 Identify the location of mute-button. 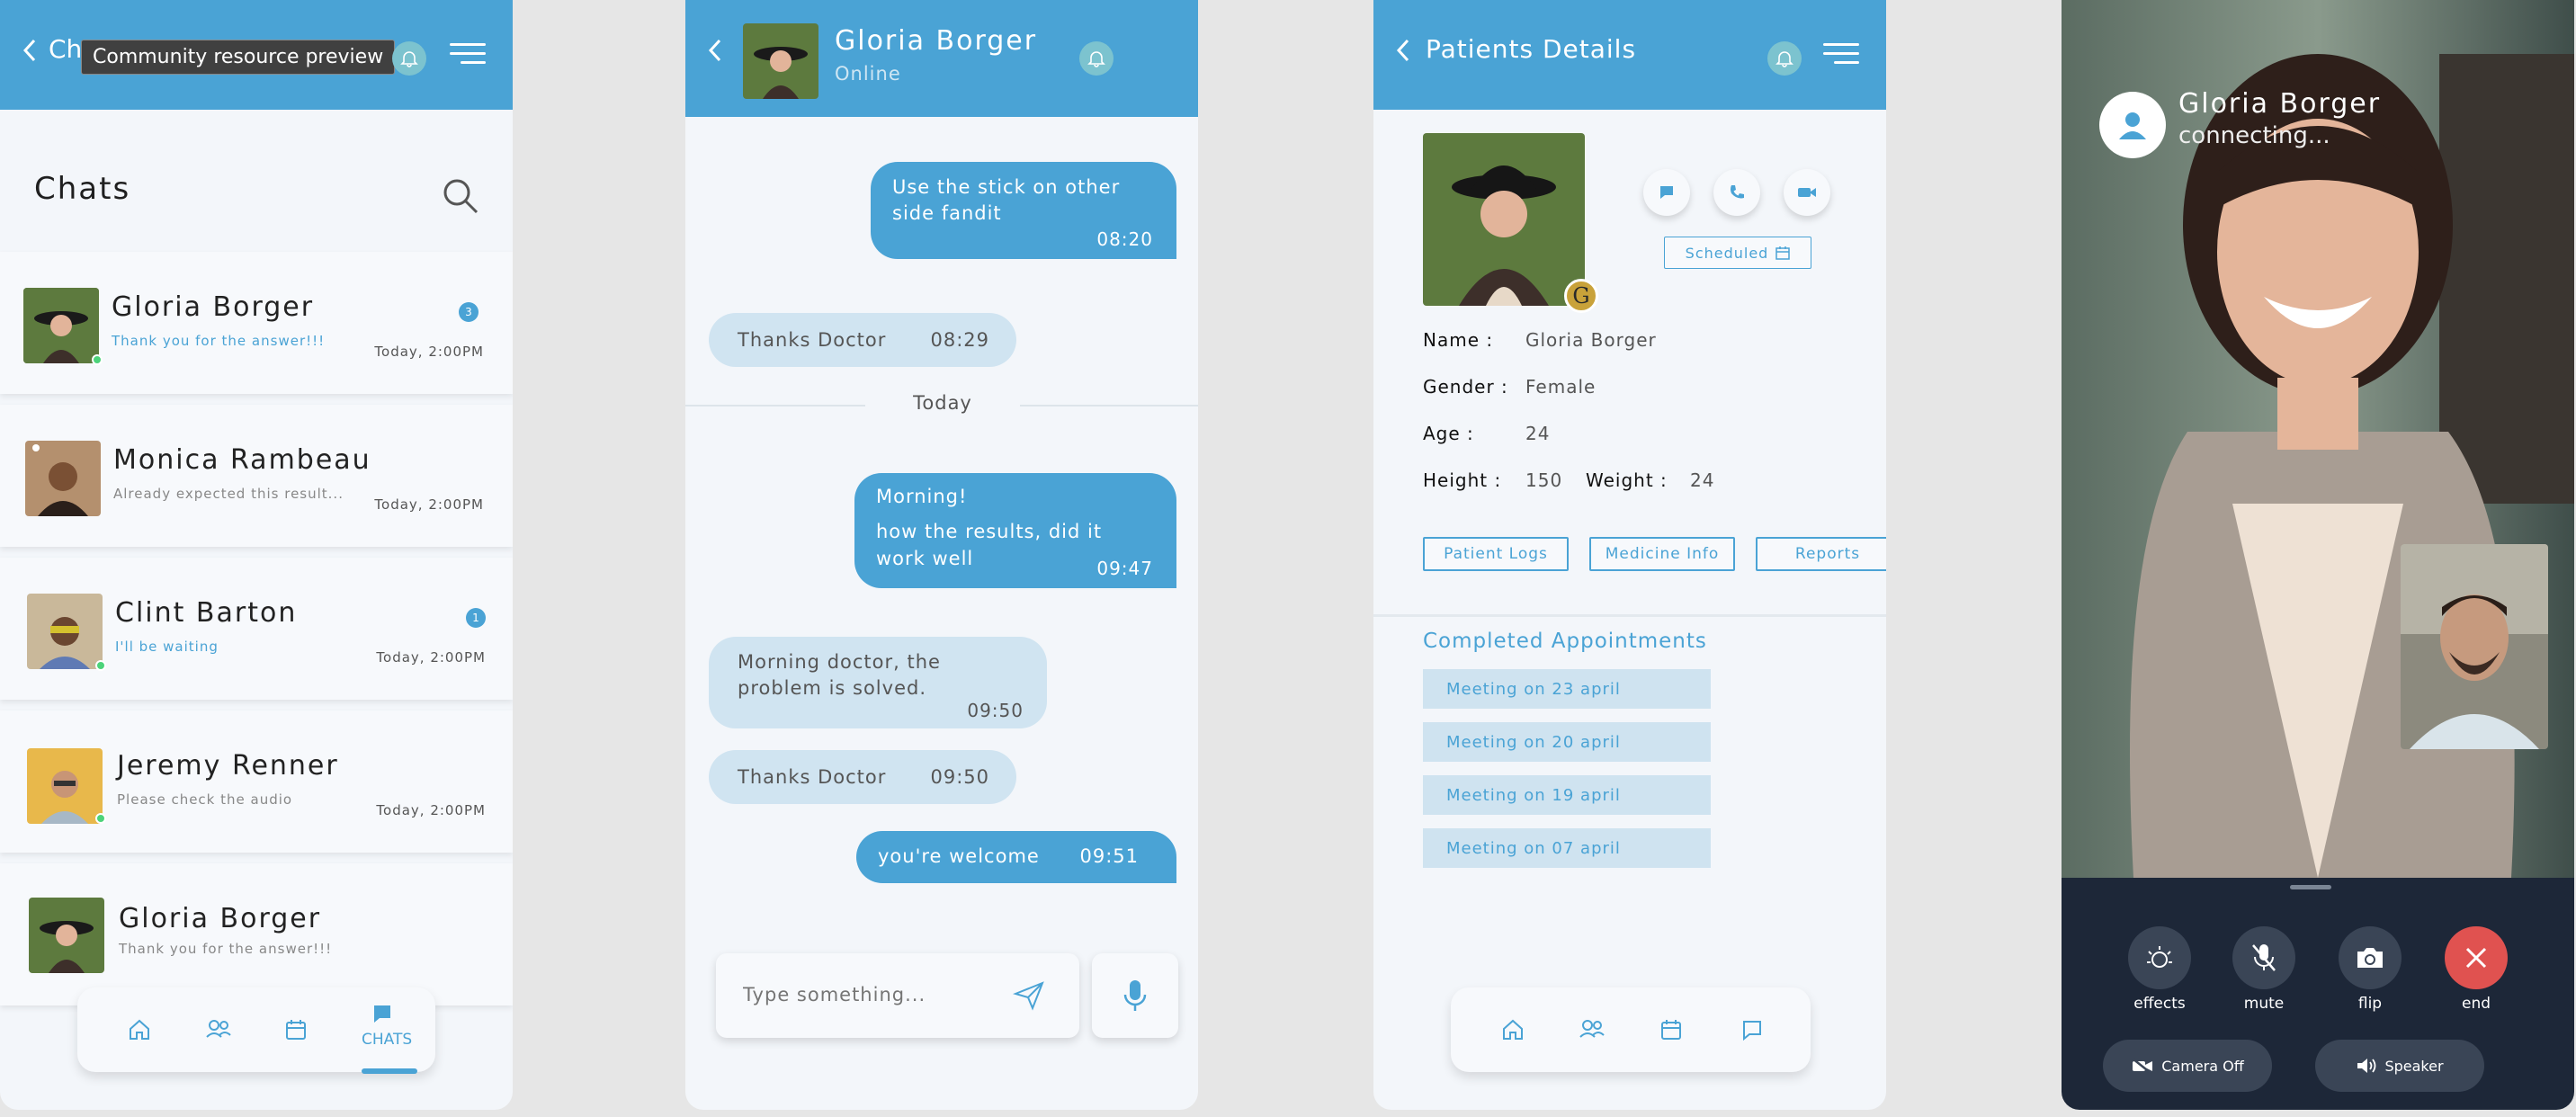
(2263, 958).